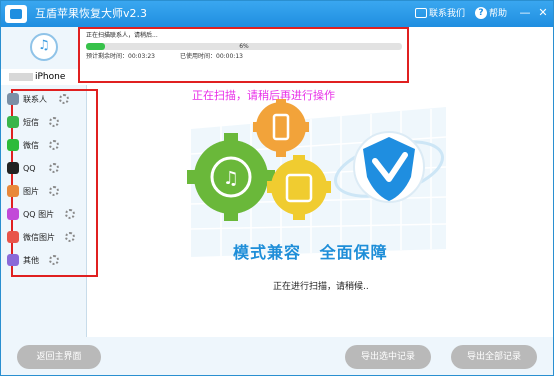  I want to click on wechat-photos-icon, so click(13, 237).